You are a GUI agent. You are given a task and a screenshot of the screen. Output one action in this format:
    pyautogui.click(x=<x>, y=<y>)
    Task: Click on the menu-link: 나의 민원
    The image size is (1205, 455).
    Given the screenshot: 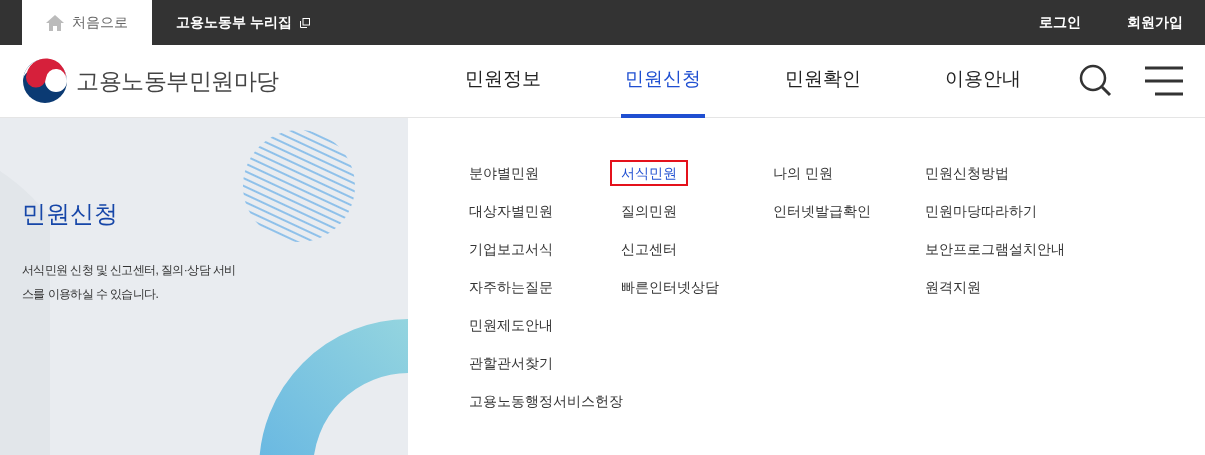 What is the action you would take?
    pyautogui.click(x=803, y=173)
    